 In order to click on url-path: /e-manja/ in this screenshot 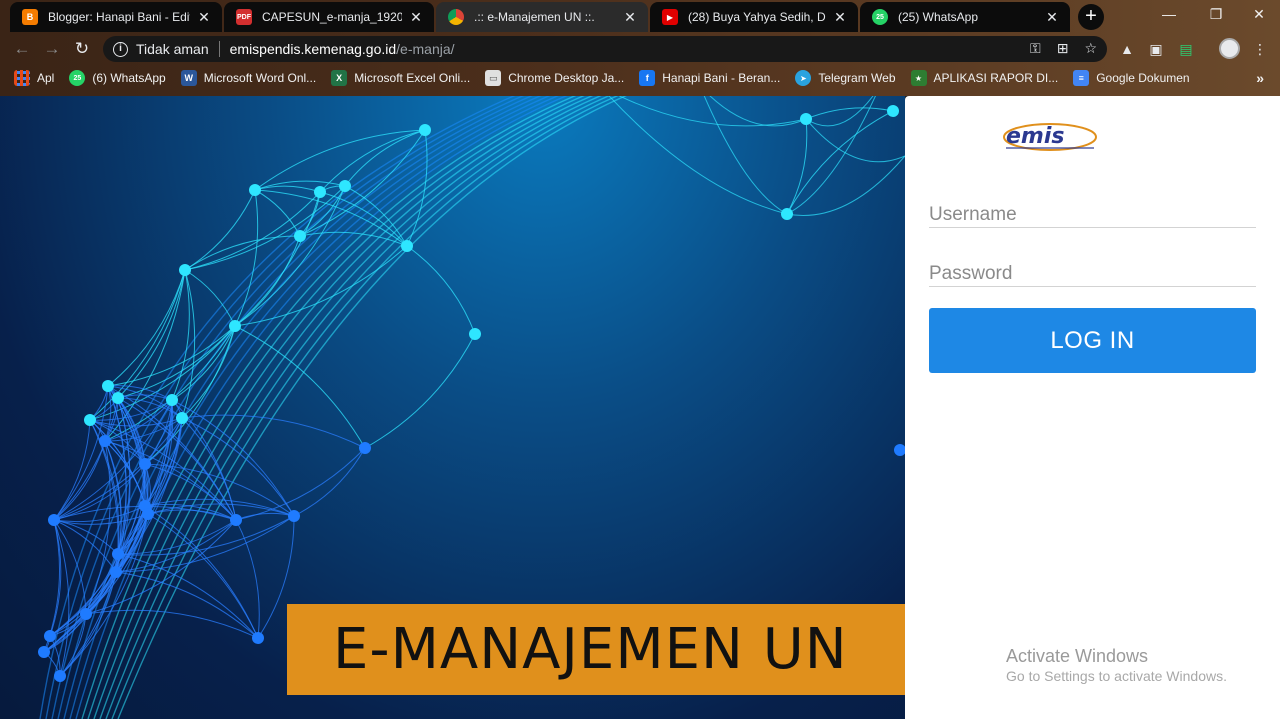, I will do `click(425, 49)`.